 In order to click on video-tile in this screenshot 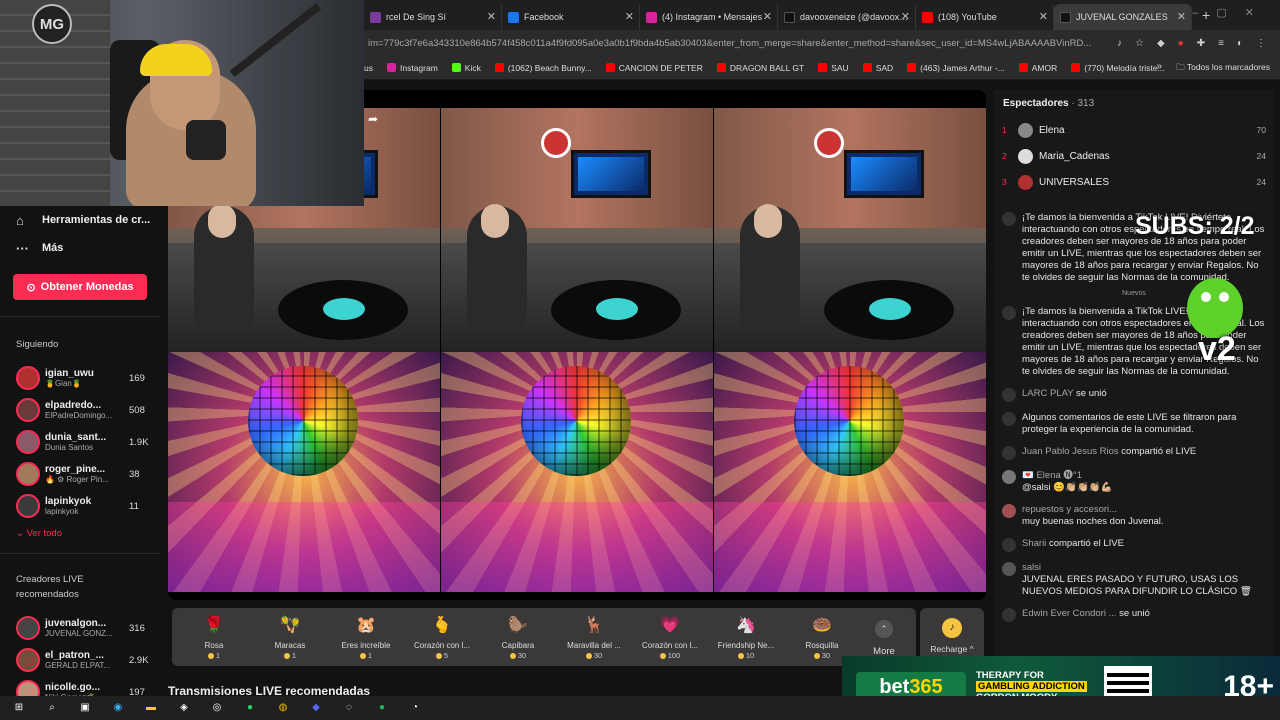, I will do `click(577, 230)`.